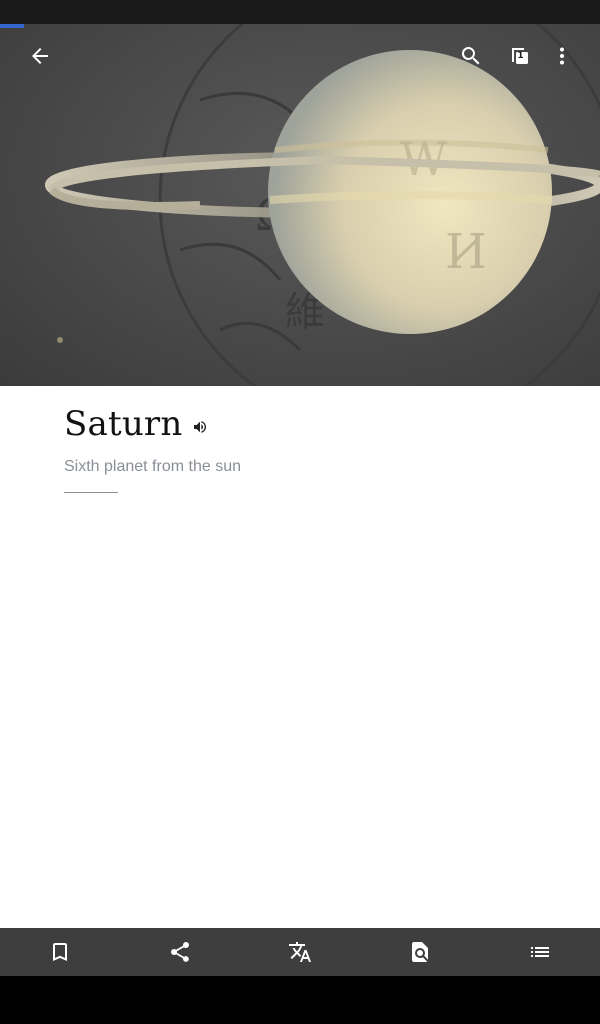  I want to click on search-icon, so click(470, 56).